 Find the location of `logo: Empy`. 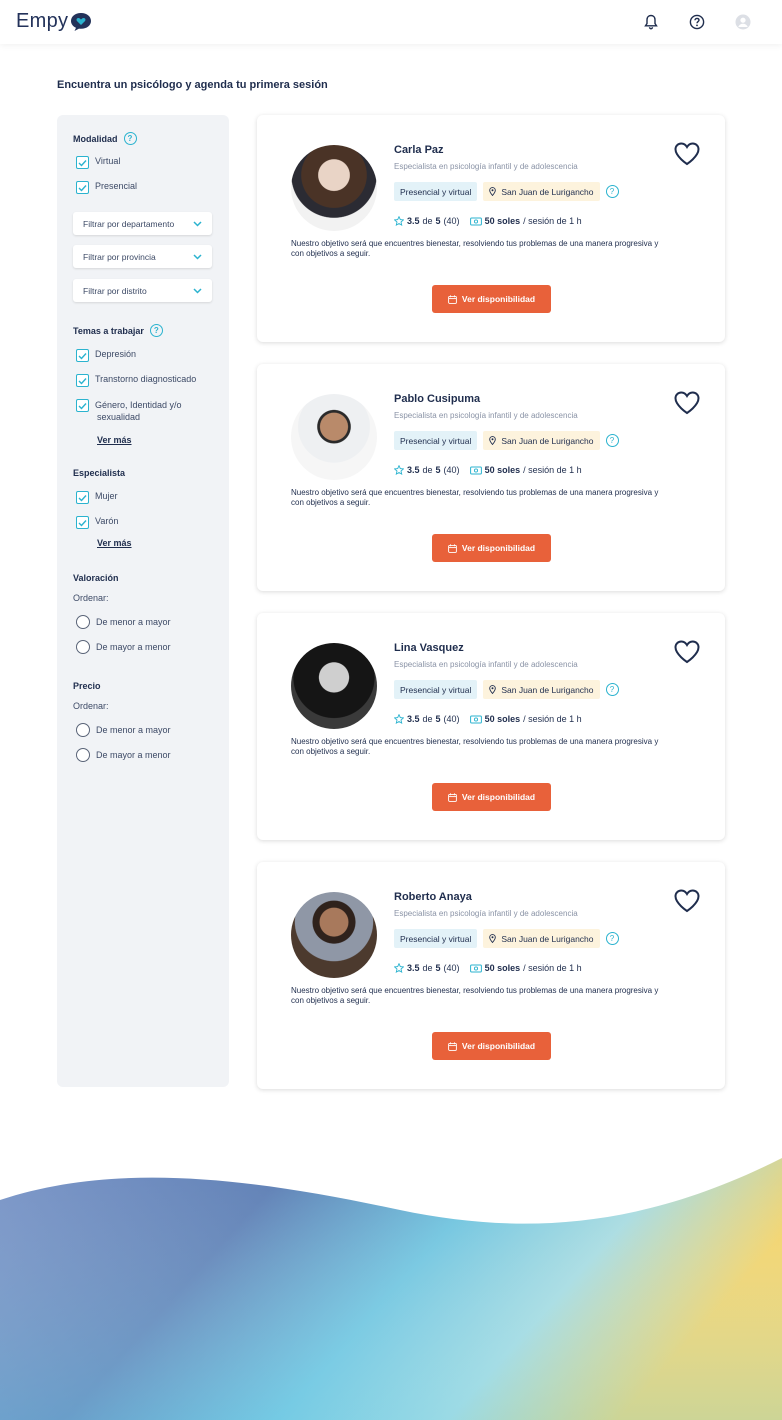

logo: Empy is located at coordinates (54, 21).